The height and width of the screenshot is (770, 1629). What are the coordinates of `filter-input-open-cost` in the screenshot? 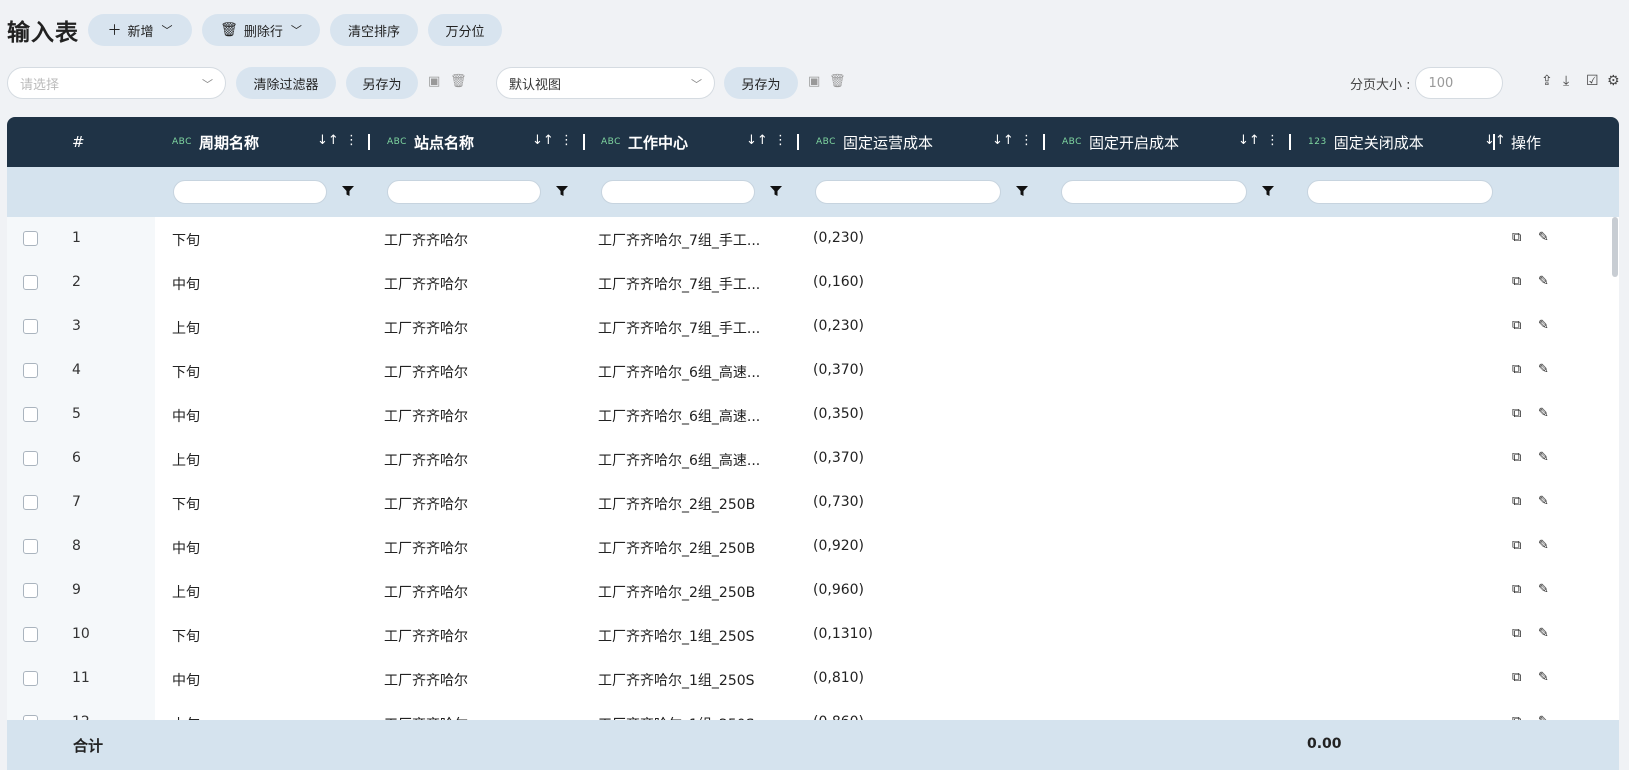 It's located at (1154, 192).